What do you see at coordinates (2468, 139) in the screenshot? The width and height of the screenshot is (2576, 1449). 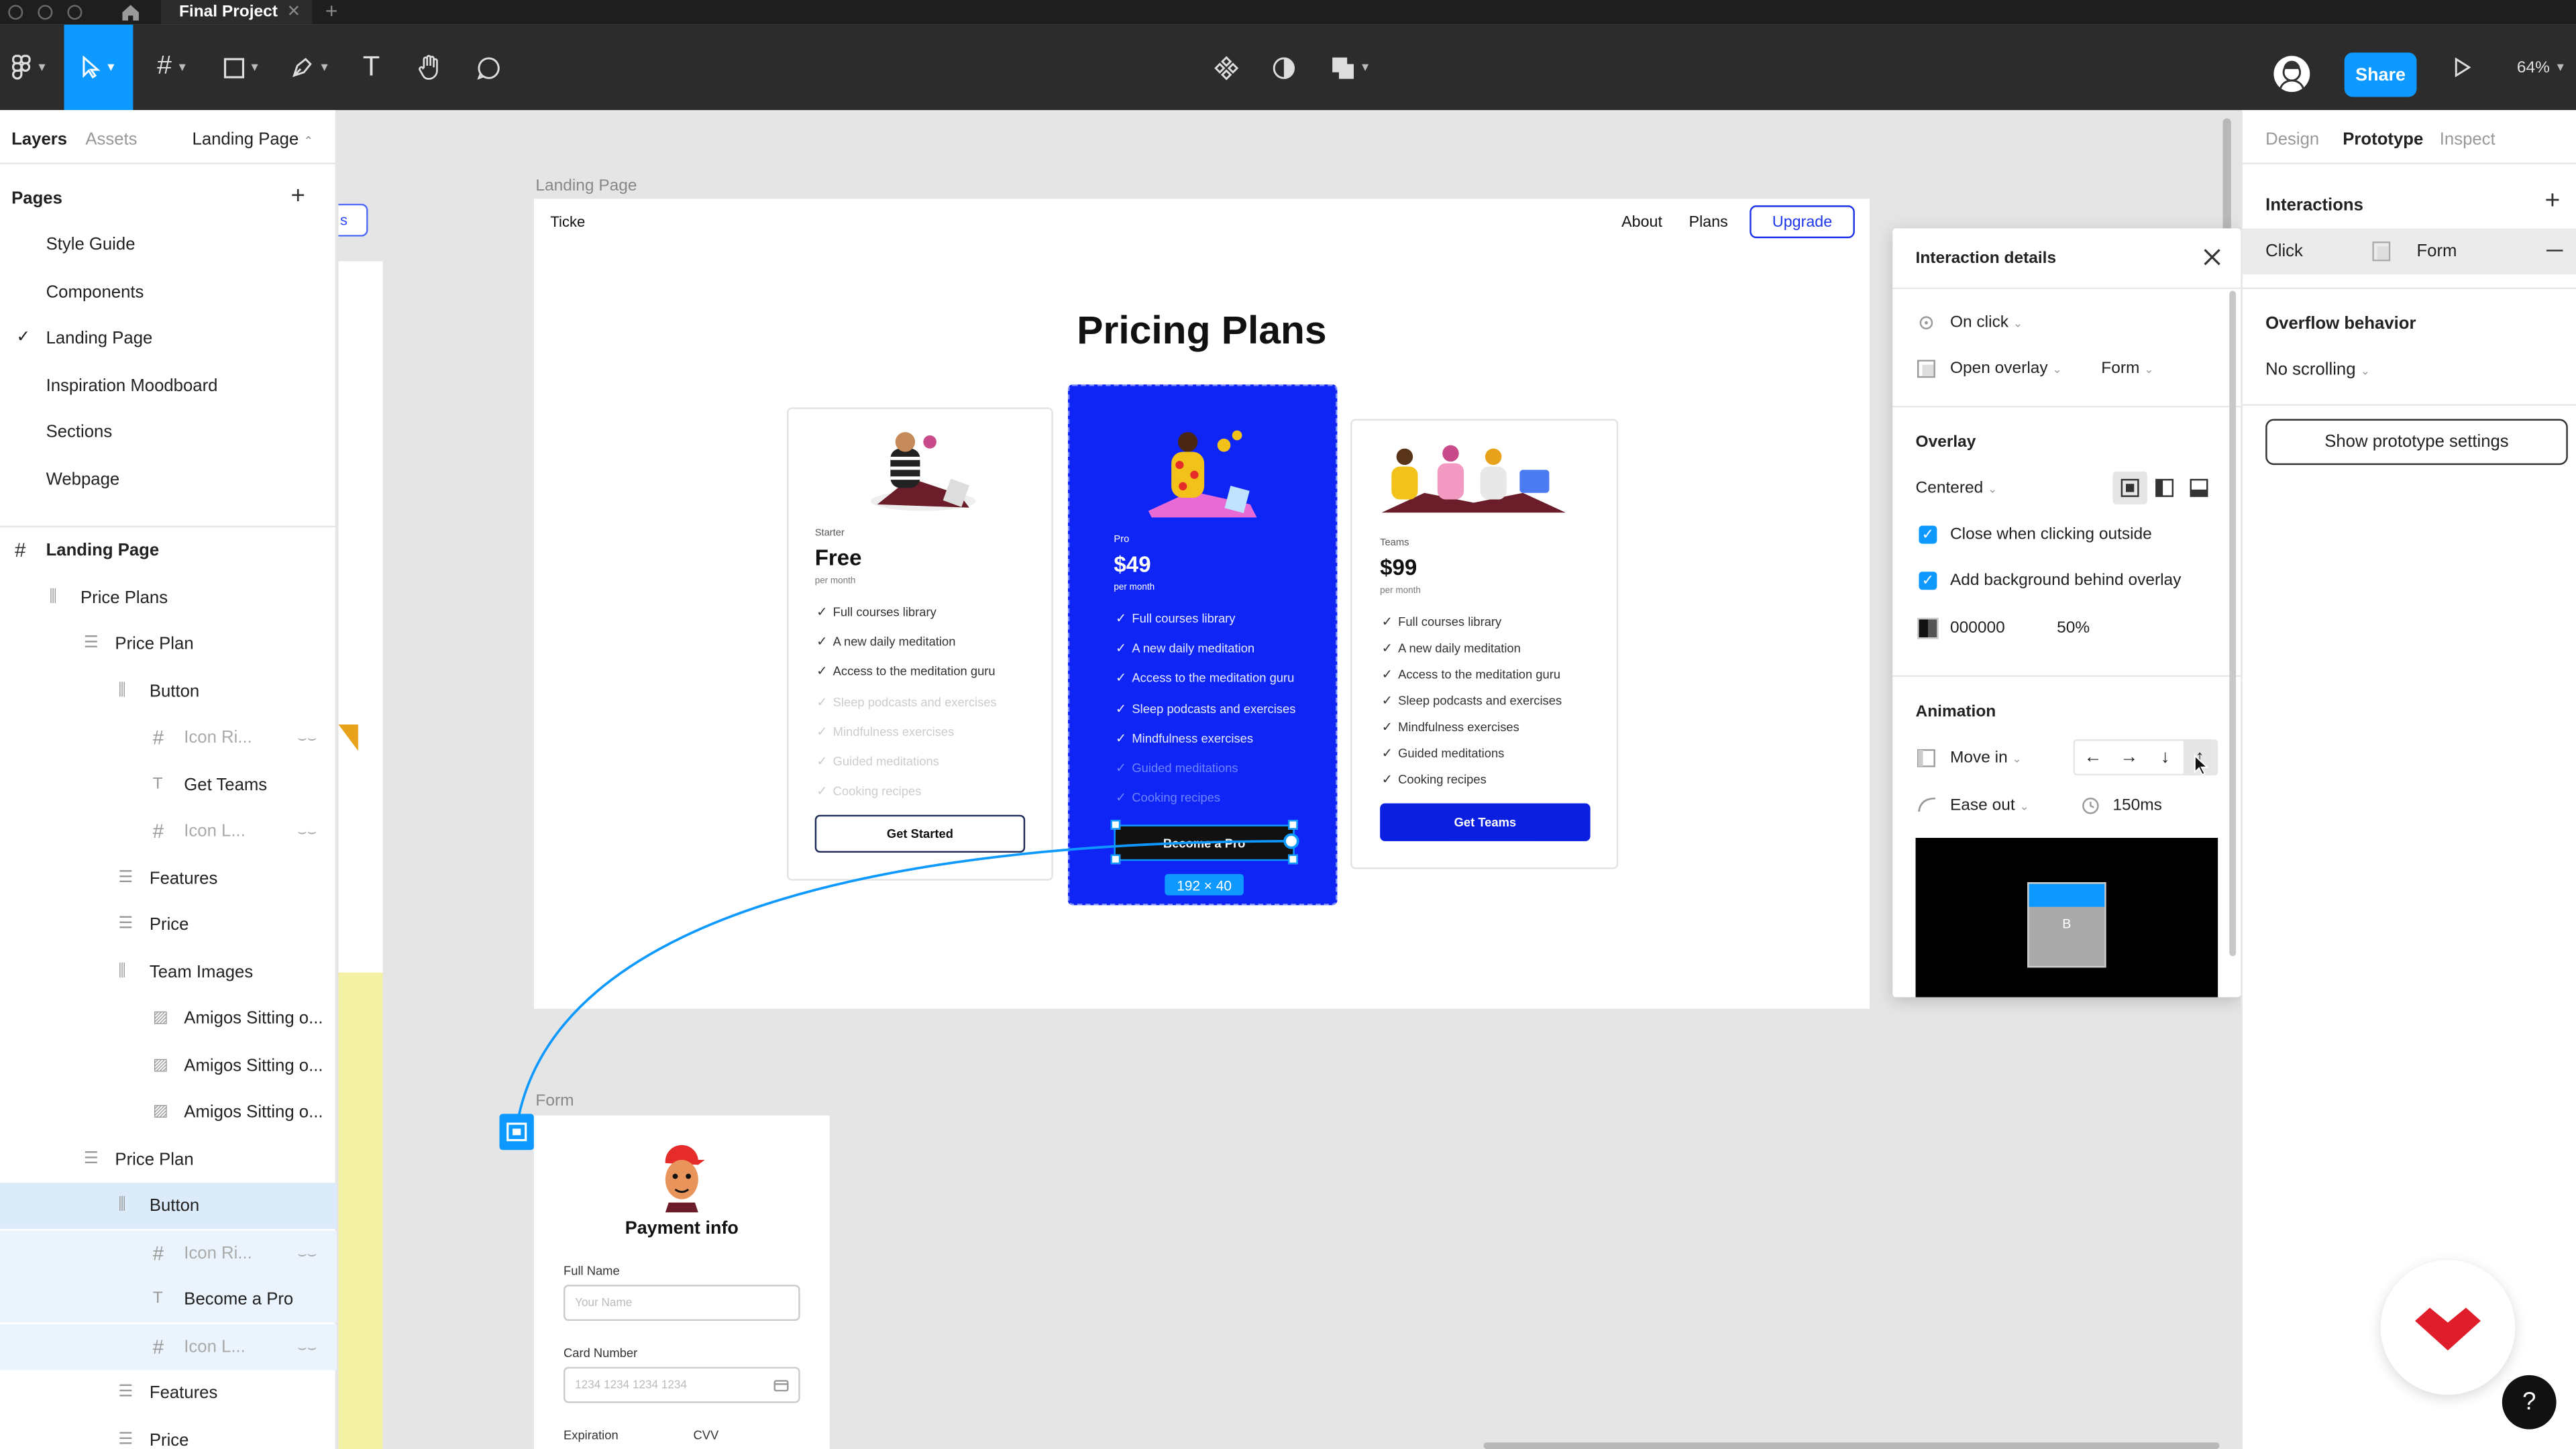 I see `tab-inspect: Inspect` at bounding box center [2468, 139].